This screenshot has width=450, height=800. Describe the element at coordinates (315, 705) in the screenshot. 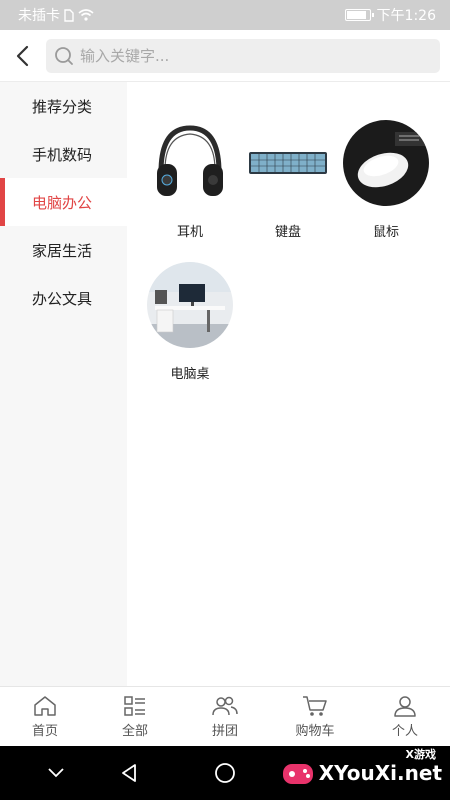

I see `cart-icon` at that location.